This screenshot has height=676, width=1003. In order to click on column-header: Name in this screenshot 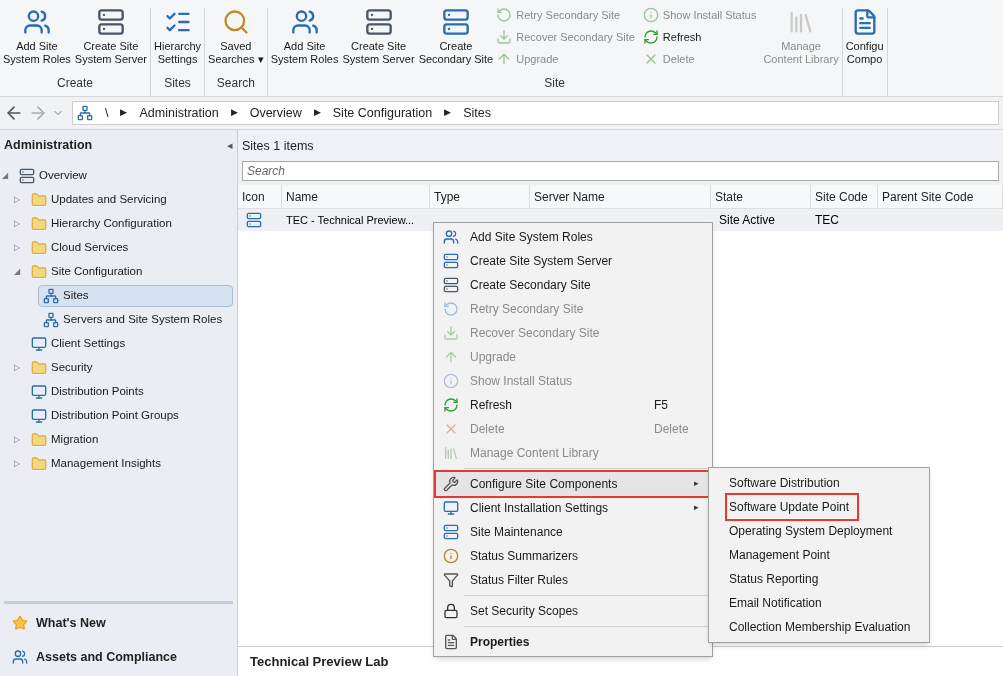, I will do `click(356, 196)`.